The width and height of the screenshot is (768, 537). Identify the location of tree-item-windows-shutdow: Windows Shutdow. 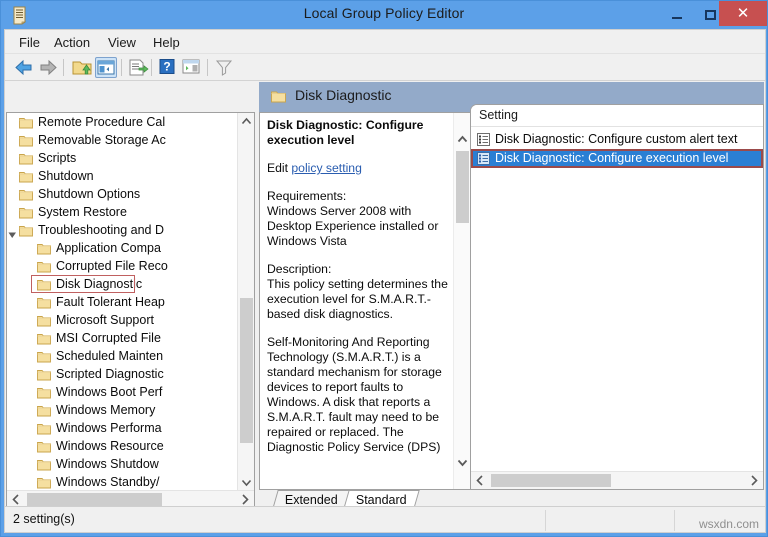
(122, 464).